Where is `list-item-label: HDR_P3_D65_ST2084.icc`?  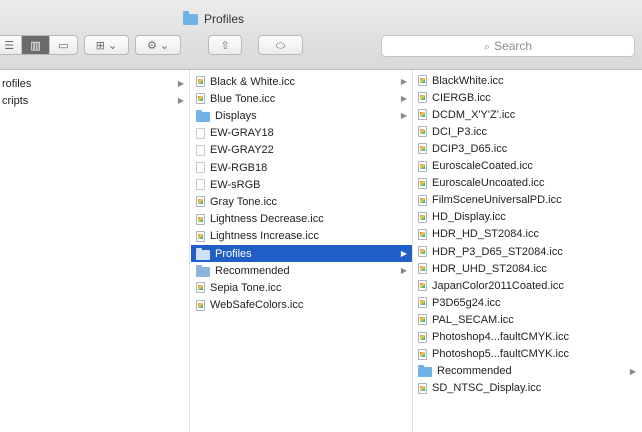
list-item-label: HDR_P3_D65_ST2084.icc is located at coordinates (497, 251).